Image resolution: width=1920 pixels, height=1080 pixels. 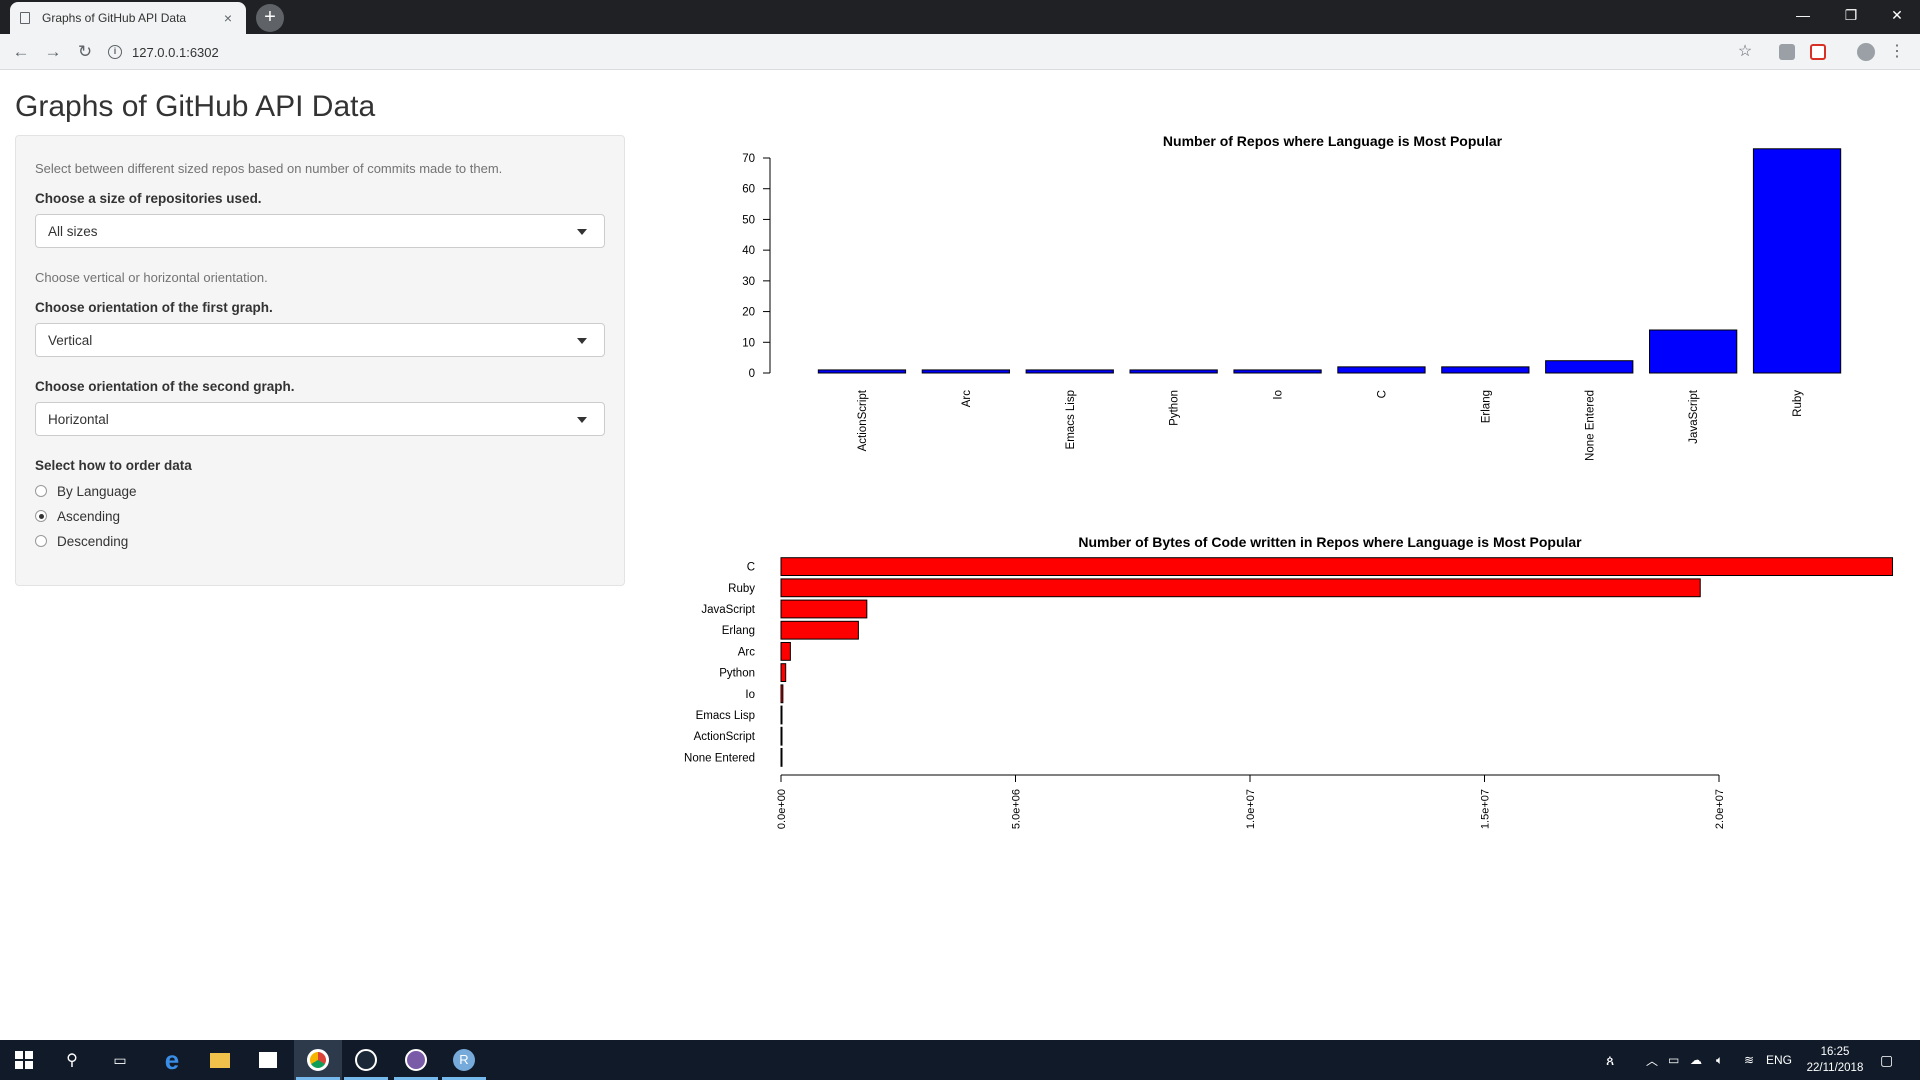 I want to click on chevron-up-icon: ︿, so click(x=1652, y=1060).